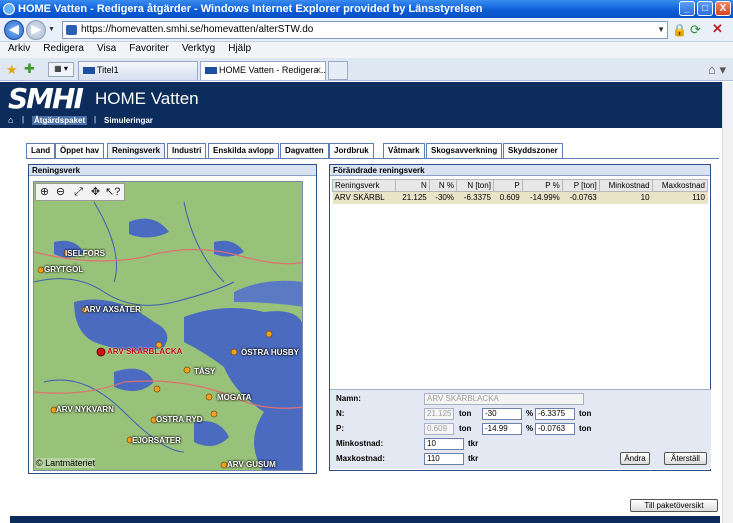 This screenshot has height=523, width=733. What do you see at coordinates (442, 185) in the screenshot?
I see `col-n-pct: N %` at bounding box center [442, 185].